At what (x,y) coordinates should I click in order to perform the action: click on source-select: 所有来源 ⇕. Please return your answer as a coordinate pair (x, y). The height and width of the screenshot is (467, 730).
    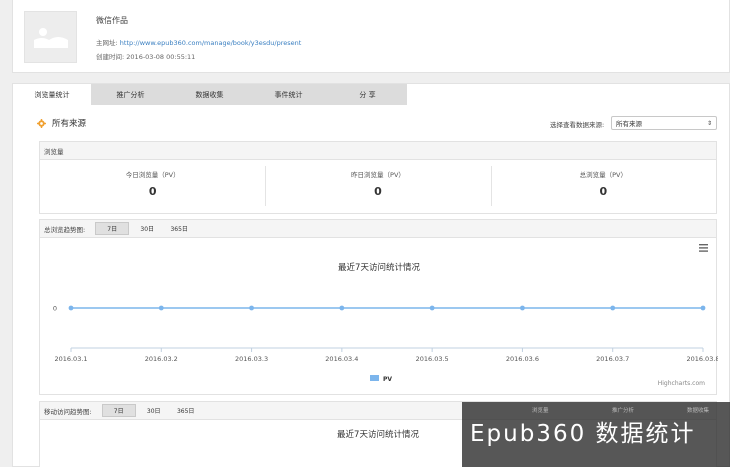
    Looking at the image, I should click on (664, 123).